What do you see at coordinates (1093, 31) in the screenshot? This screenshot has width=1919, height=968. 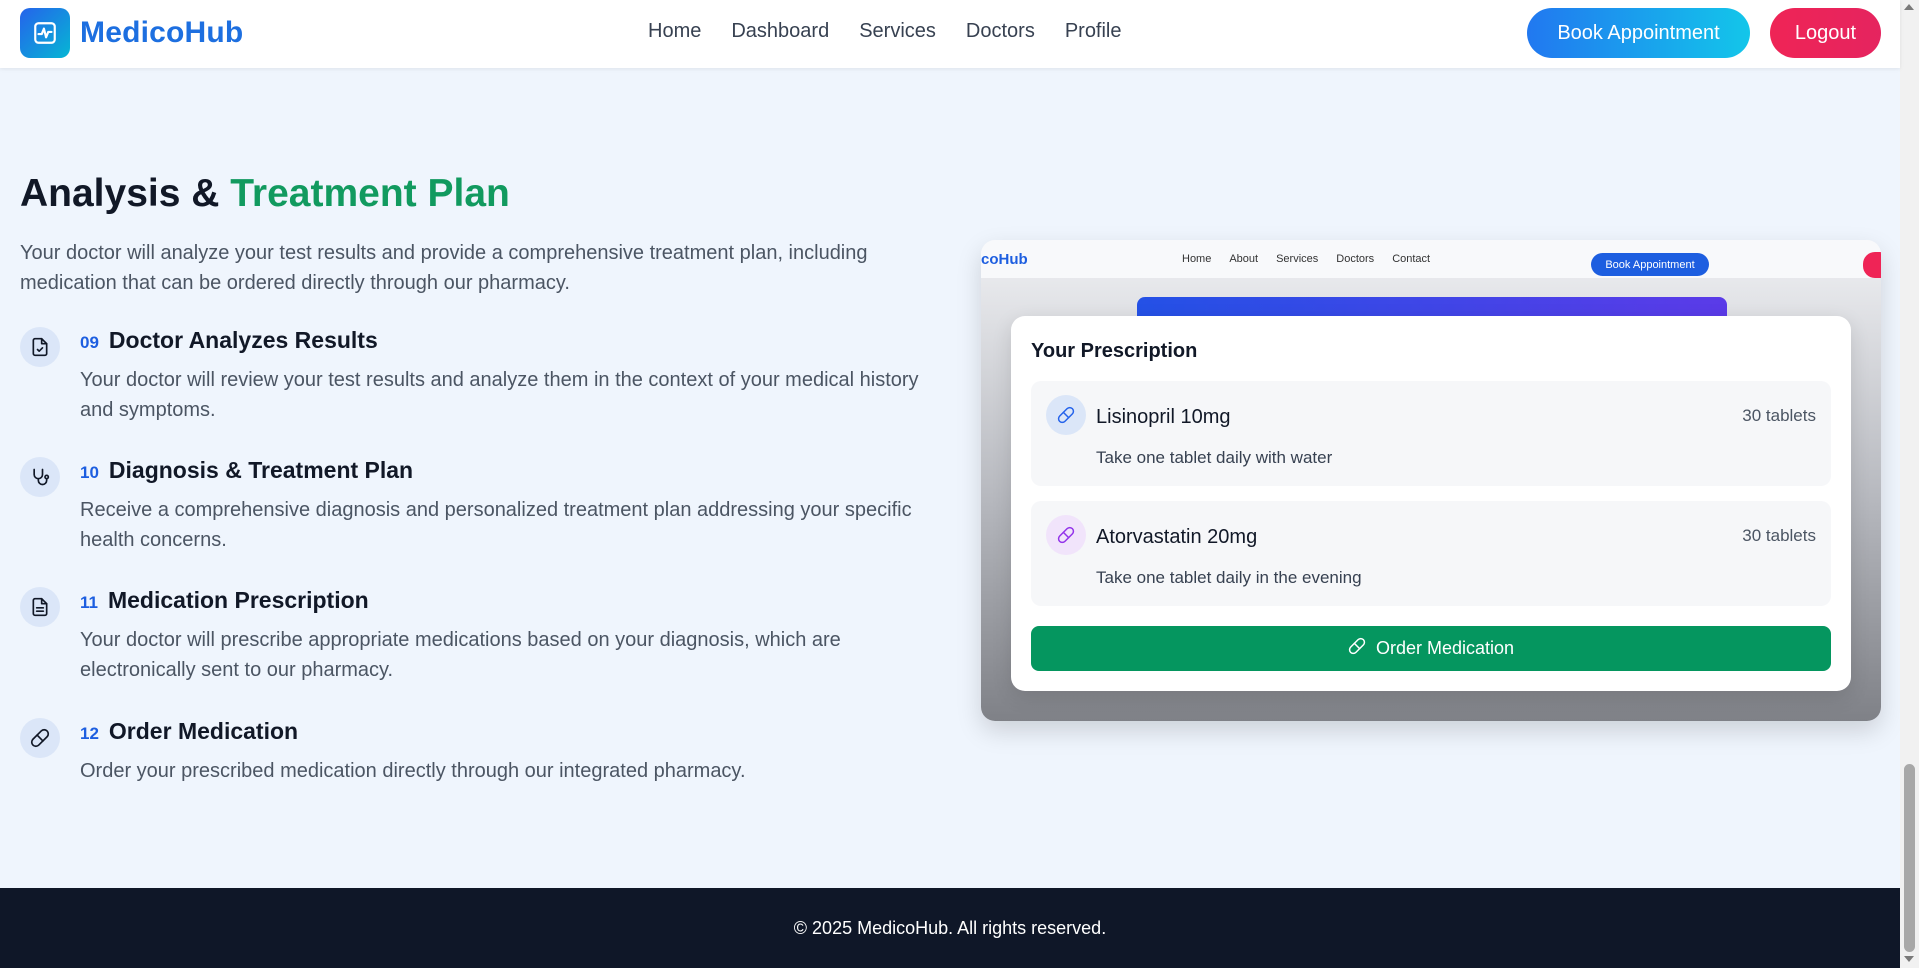 I see `nav-profile: Profile` at bounding box center [1093, 31].